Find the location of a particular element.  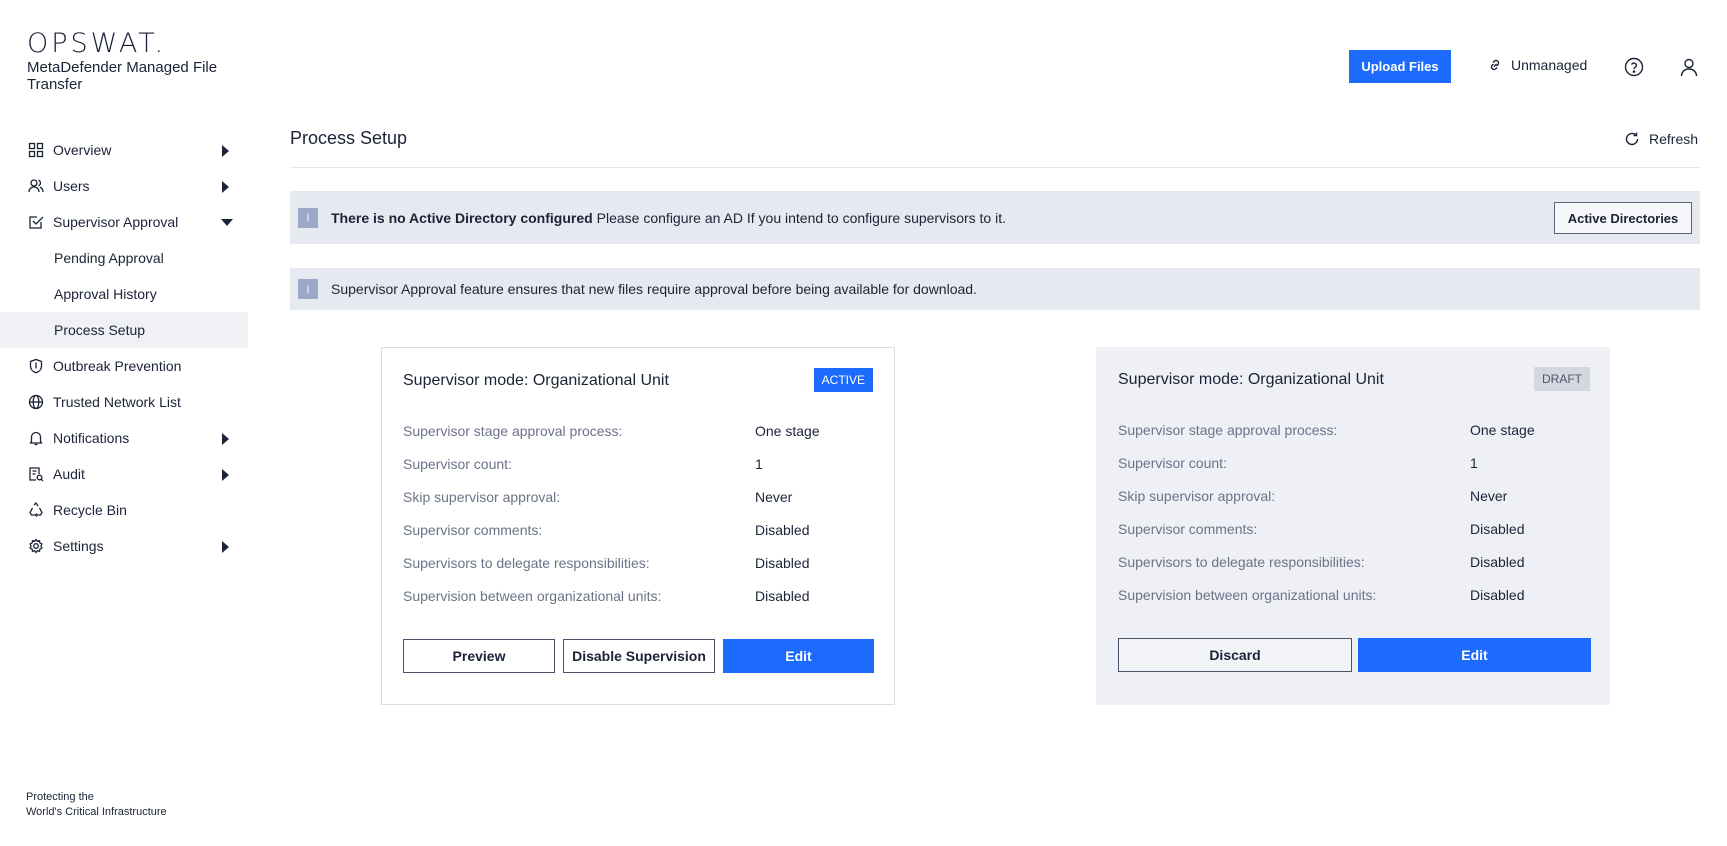

sidebar-item-pending-approval: Pending Approval is located at coordinates (124, 258).